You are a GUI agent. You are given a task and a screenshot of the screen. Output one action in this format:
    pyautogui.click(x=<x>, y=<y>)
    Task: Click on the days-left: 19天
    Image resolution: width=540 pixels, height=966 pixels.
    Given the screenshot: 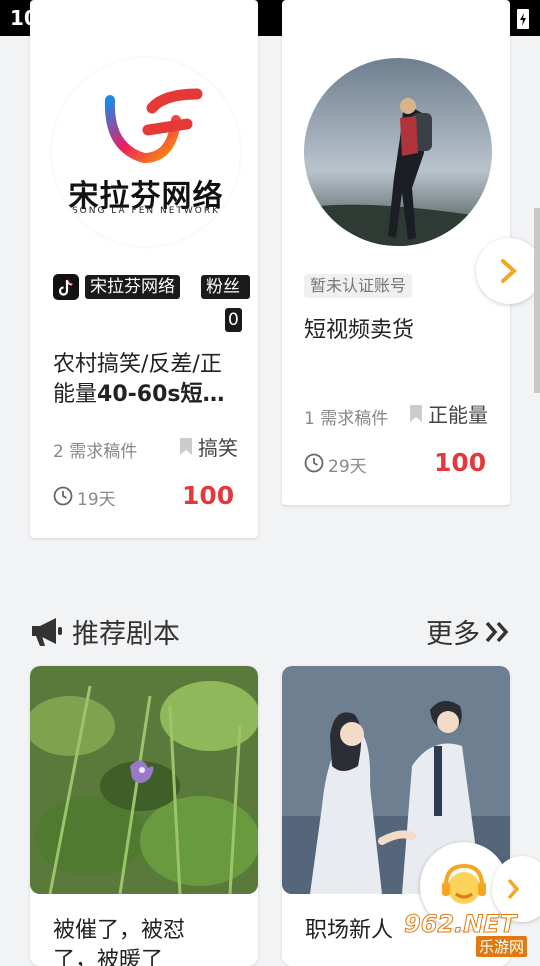 What is the action you would take?
    pyautogui.click(x=96, y=500)
    